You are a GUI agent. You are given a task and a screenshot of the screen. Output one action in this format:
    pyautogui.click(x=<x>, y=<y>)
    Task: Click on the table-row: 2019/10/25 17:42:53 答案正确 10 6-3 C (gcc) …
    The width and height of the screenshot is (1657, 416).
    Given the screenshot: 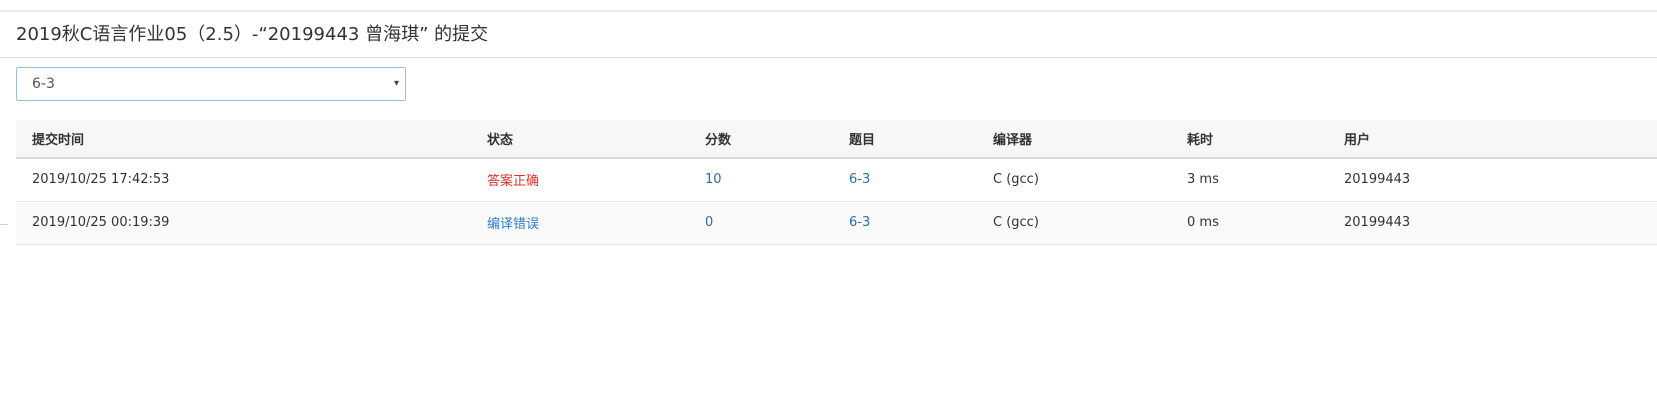 What is the action you would take?
    pyautogui.click(x=836, y=179)
    